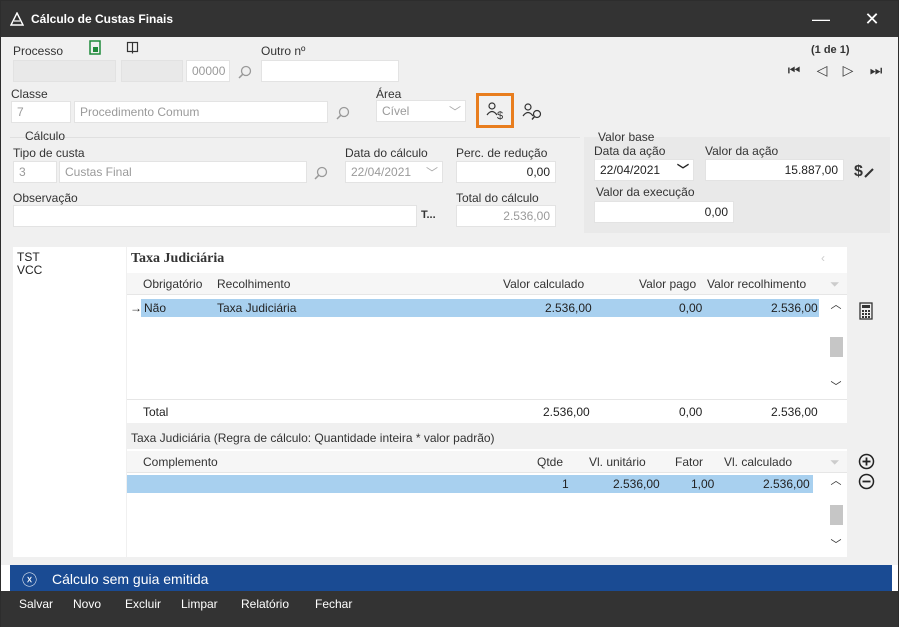  Describe the element at coordinates (215, 216) in the screenshot. I see `observacao-input` at that location.